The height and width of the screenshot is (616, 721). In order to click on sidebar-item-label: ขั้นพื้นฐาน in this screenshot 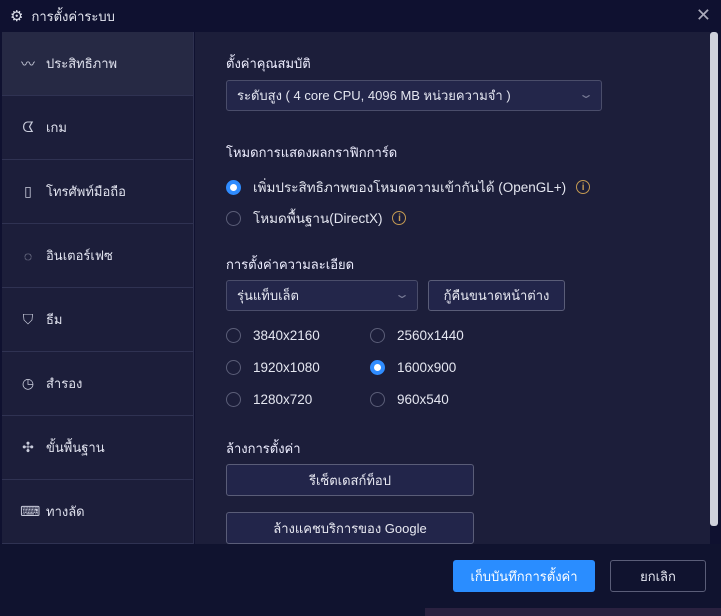, I will do `click(75, 447)`.